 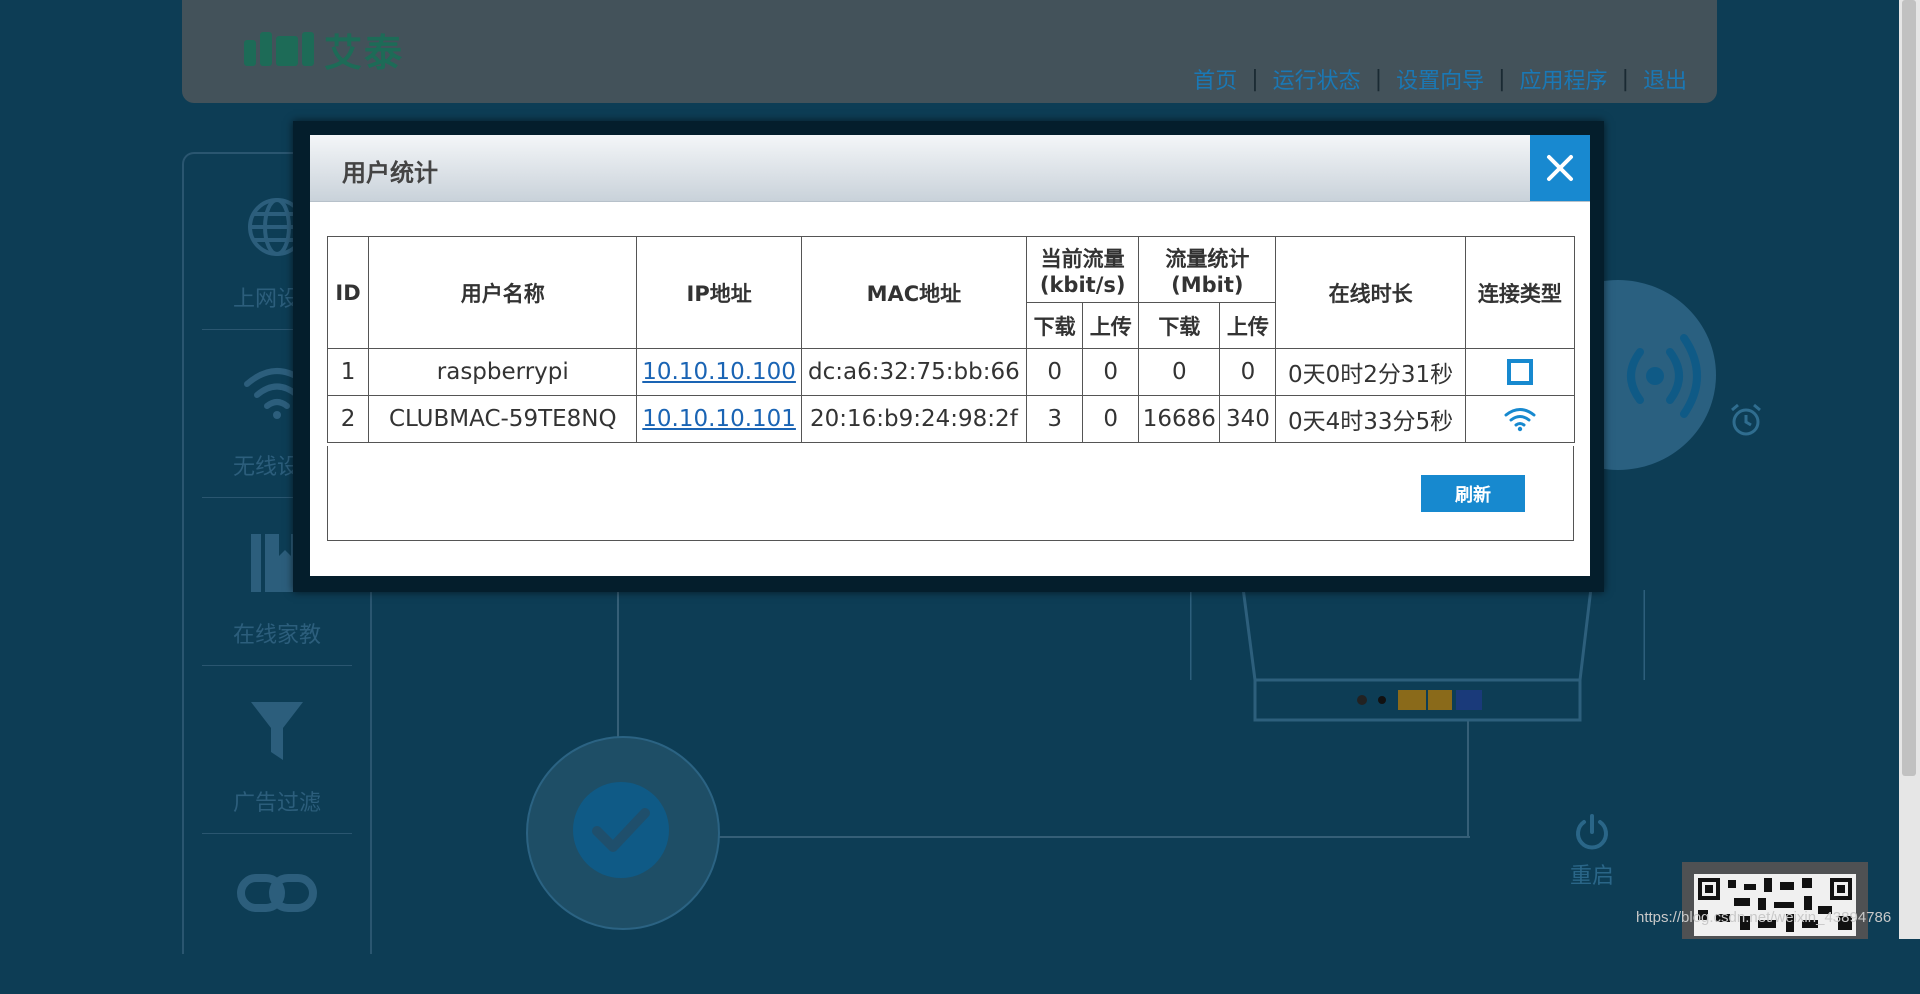 What do you see at coordinates (1207, 258) in the screenshot?
I see `traffic-stats-label: 流量统计` at bounding box center [1207, 258].